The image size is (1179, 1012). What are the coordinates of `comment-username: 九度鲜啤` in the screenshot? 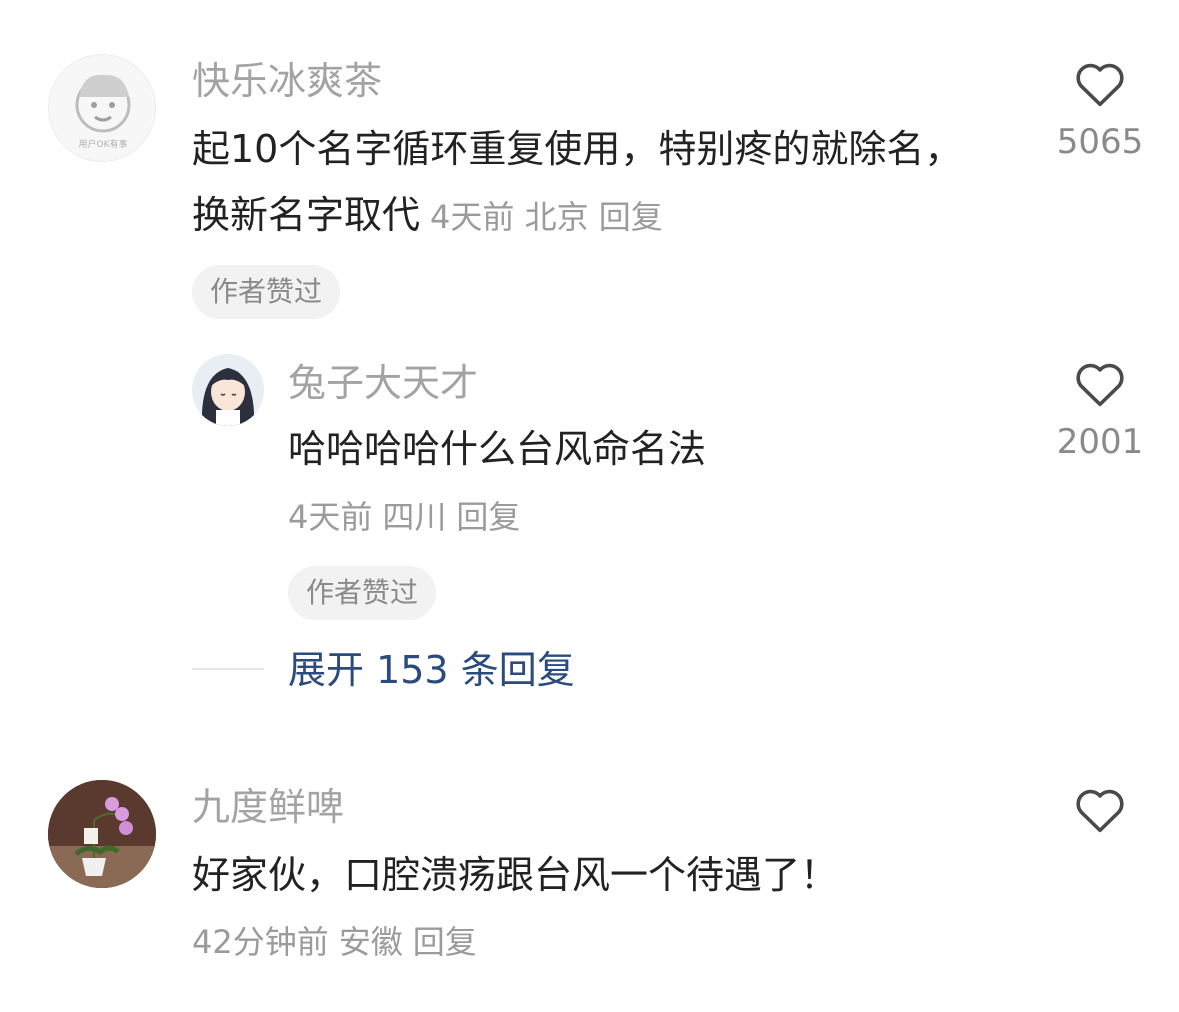 It's located at (268, 807).